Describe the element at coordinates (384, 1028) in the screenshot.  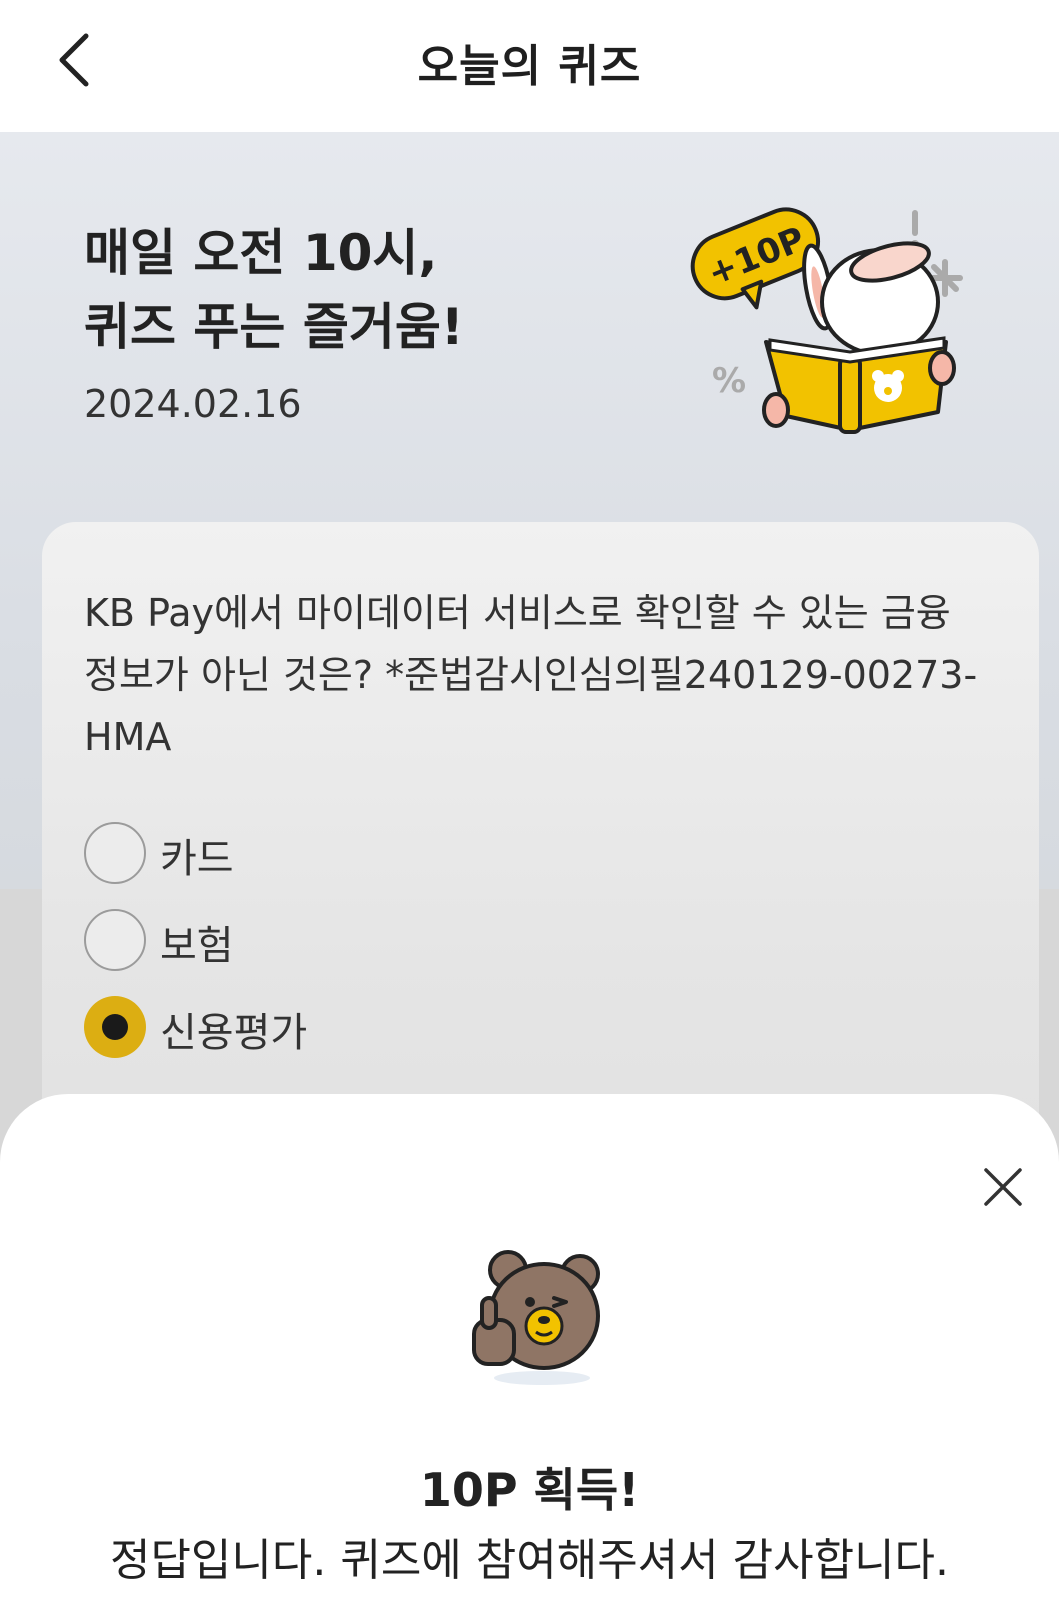
I see `quiz-option-credit-rating: 신용평가` at that location.